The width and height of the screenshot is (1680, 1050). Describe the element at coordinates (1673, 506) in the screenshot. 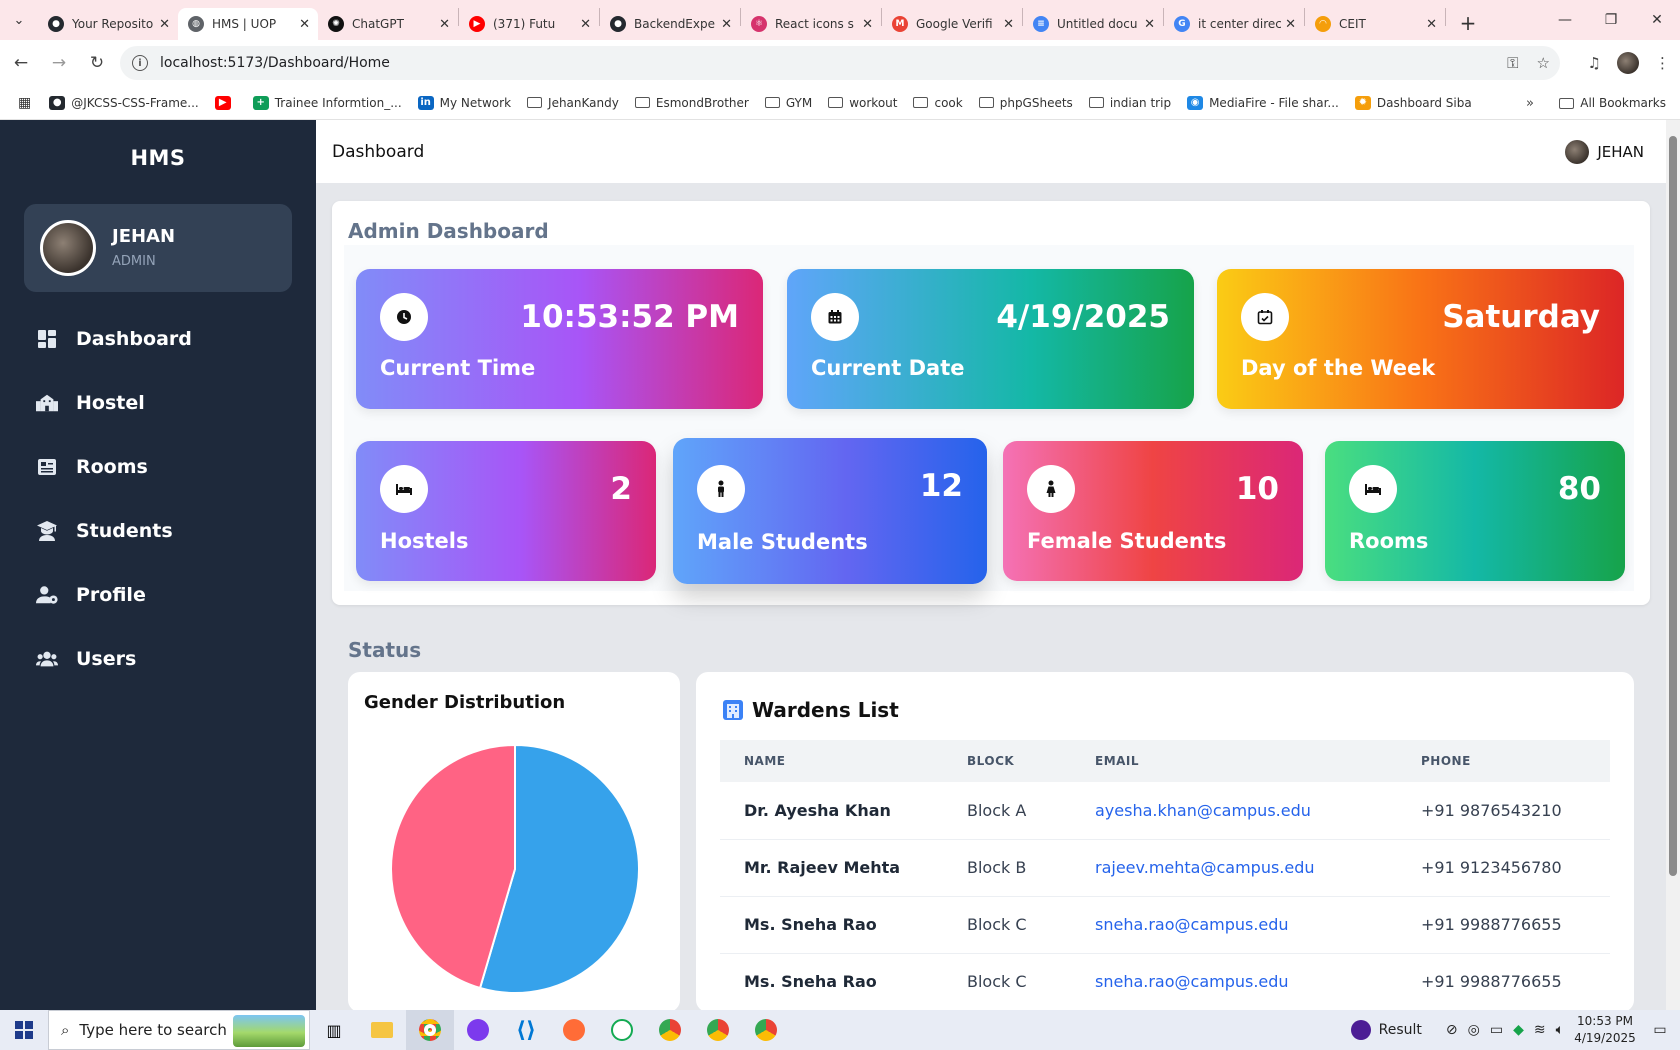

I see `scrollbar-thumb` at that location.